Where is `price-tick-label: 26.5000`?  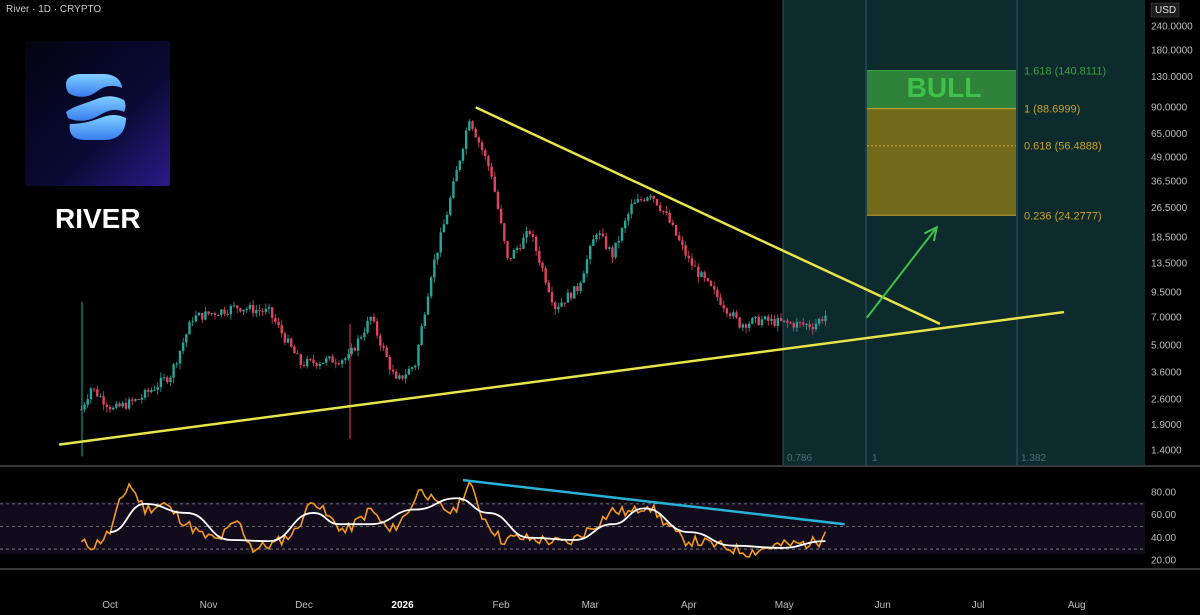
price-tick-label: 26.5000 is located at coordinates (1169, 208).